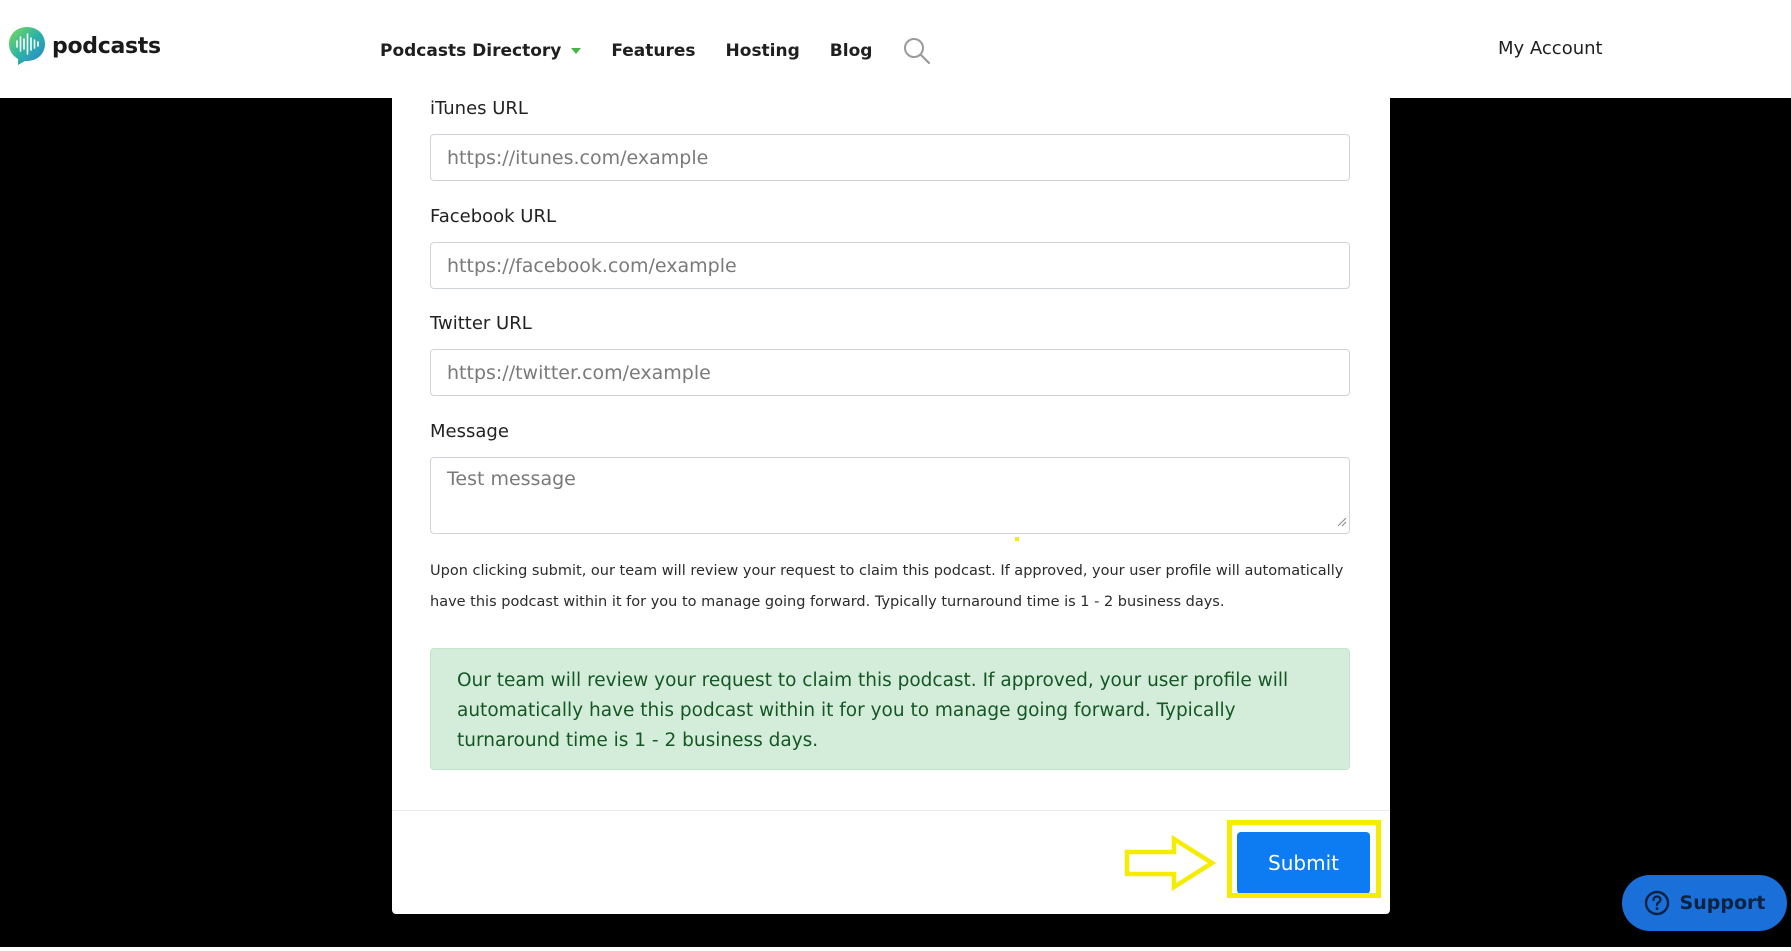 This screenshot has height=951, width=1791. I want to click on message-textarea, so click(890, 495).